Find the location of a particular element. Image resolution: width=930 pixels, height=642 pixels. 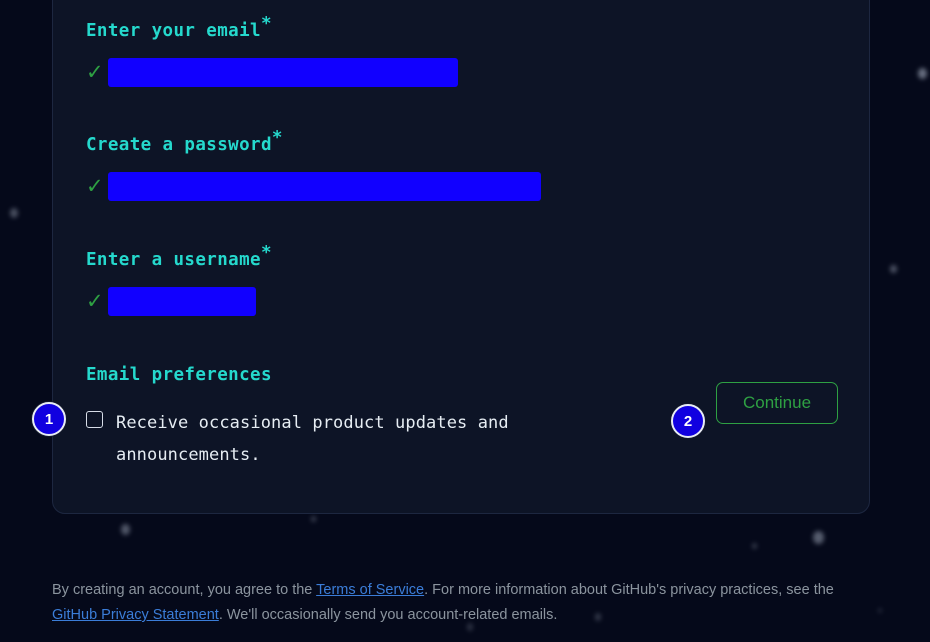

username-input is located at coordinates (182, 301).